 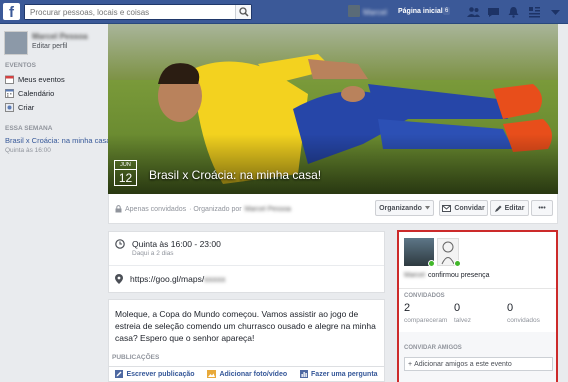 What do you see at coordinates (447, 208) in the screenshot?
I see `envelope-icon` at bounding box center [447, 208].